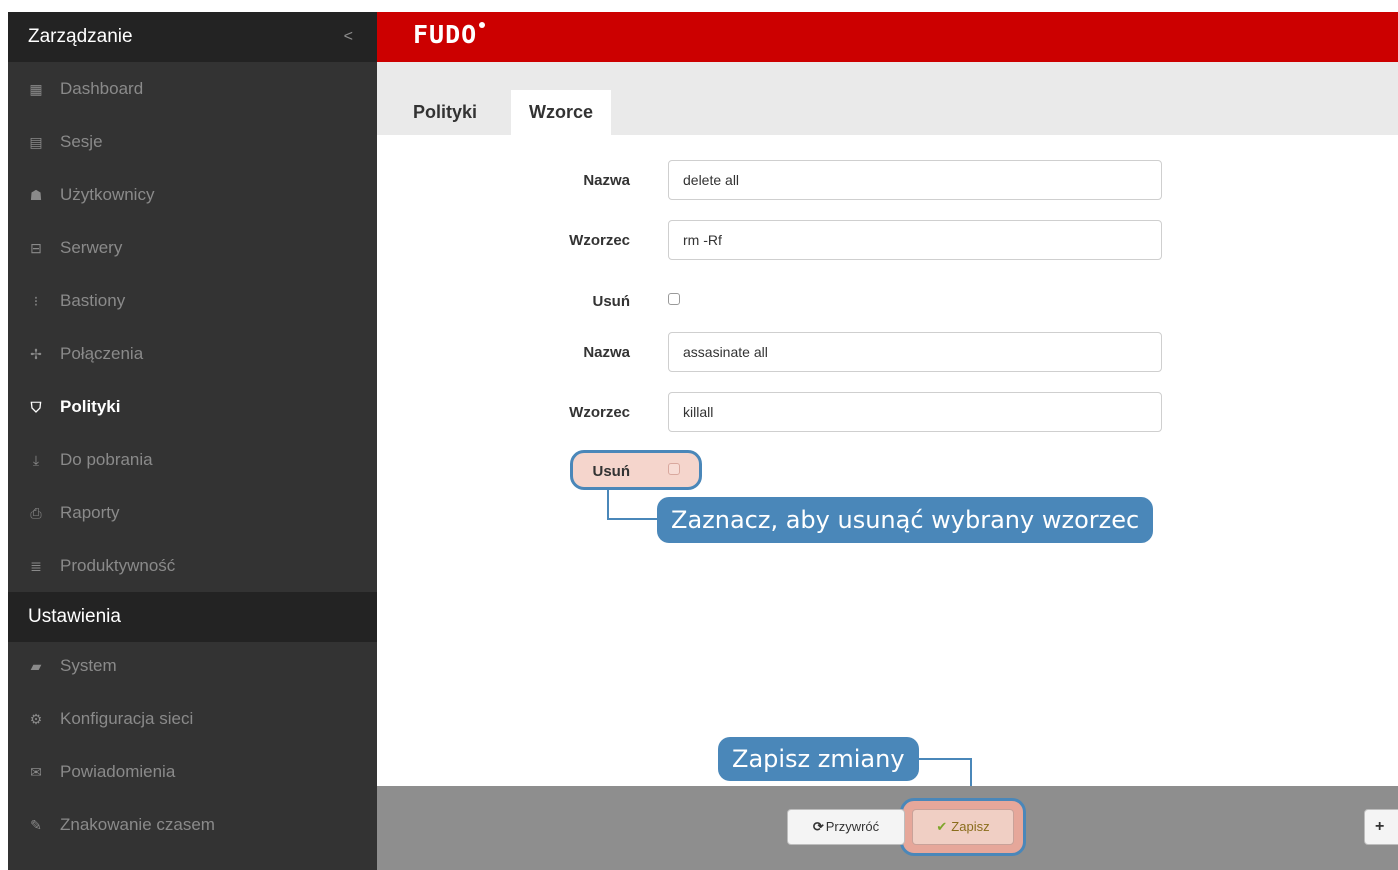 The width and height of the screenshot is (1398, 870). I want to click on plus-icon: +, so click(1380, 826).